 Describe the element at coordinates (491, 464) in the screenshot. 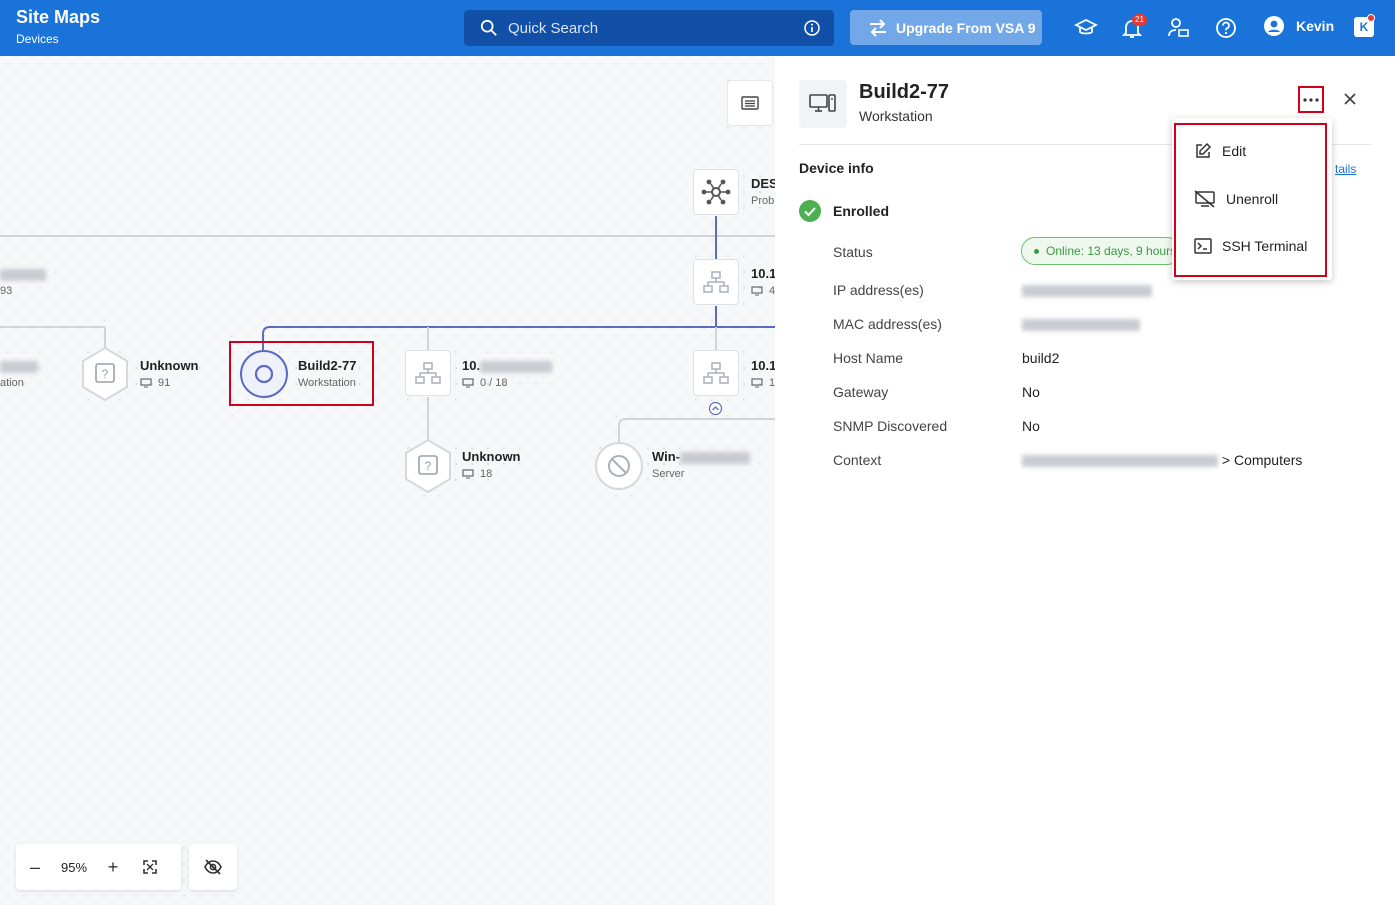

I see `node-unknown-2-label: Unknown 18` at that location.